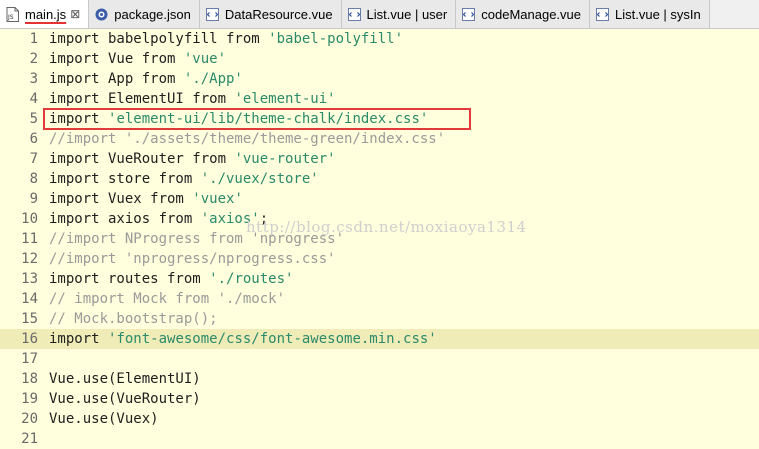 The height and width of the screenshot is (449, 759). What do you see at coordinates (192, 259) in the screenshot?
I see `code-text: //import 'nprogress/nprogress.css'` at bounding box center [192, 259].